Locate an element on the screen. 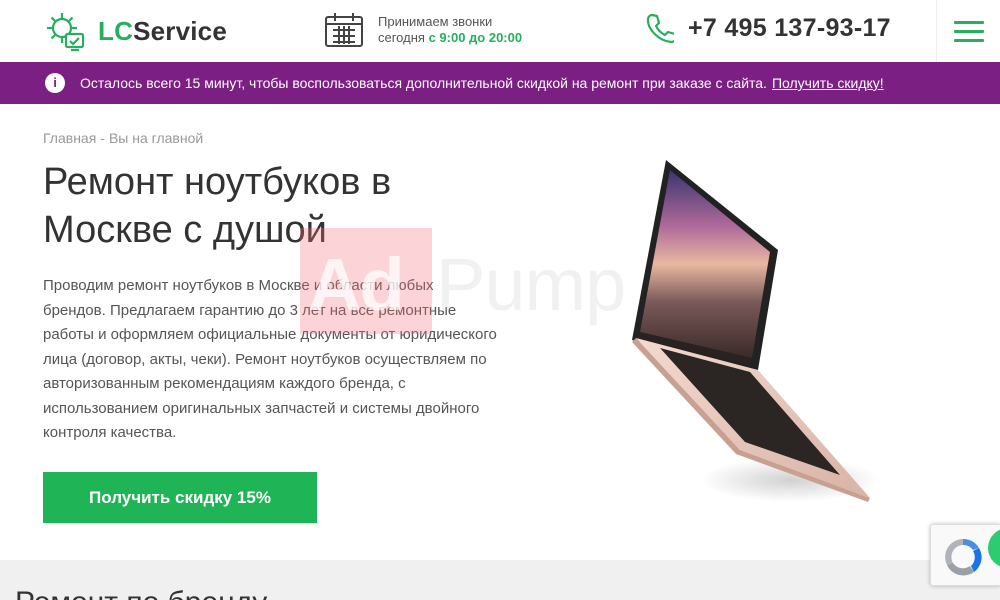 The height and width of the screenshot is (600, 1000). hours-line1: Принимаем звонки is located at coordinates (435, 21).